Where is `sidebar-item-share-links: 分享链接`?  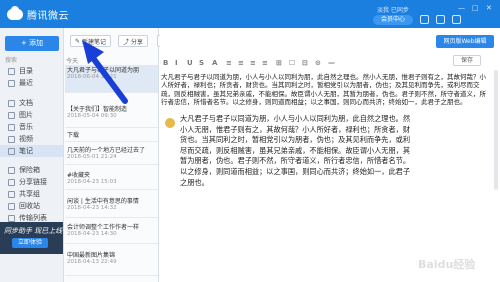
sidebar-item-share-links: 分享链接 is located at coordinates (31, 182).